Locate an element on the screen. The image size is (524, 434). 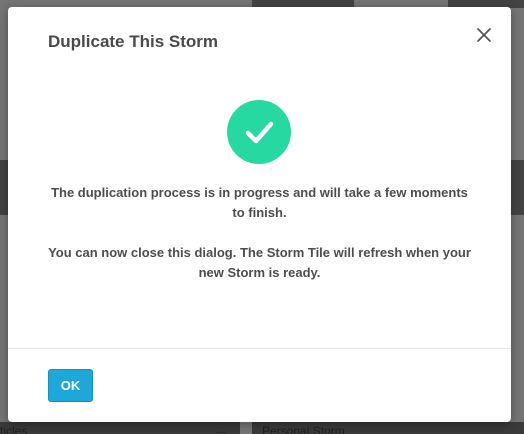
close-button is located at coordinates (484, 35).